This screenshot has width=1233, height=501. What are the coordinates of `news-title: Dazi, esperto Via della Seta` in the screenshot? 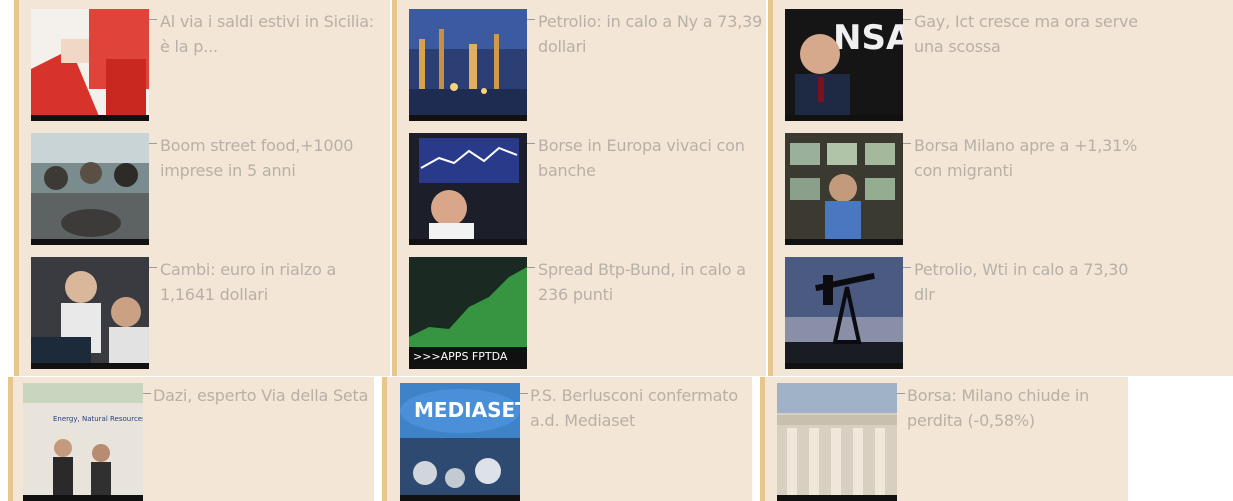 It's located at (267, 395).